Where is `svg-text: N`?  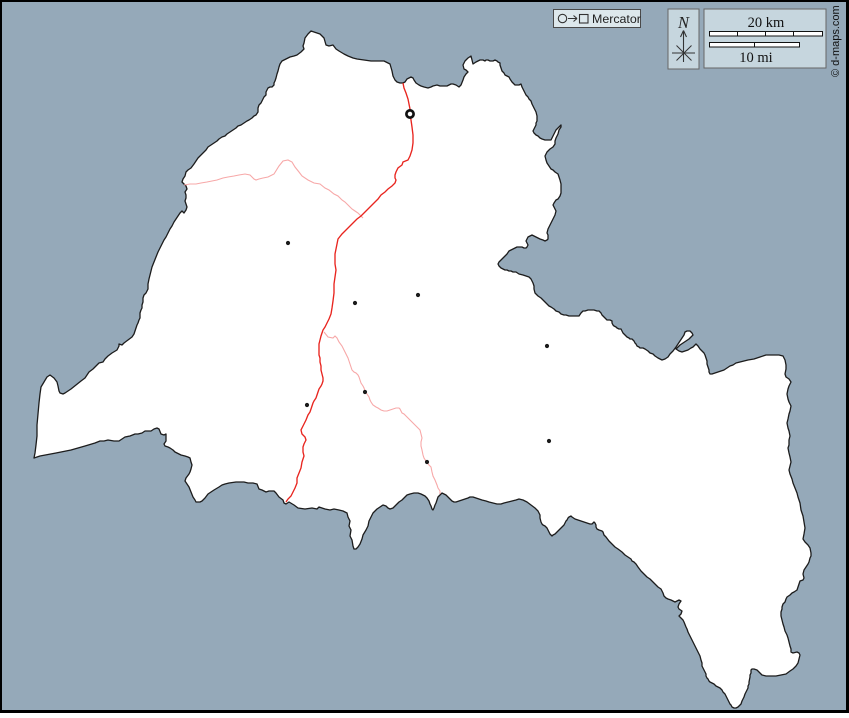
svg-text: N is located at coordinates (683, 22).